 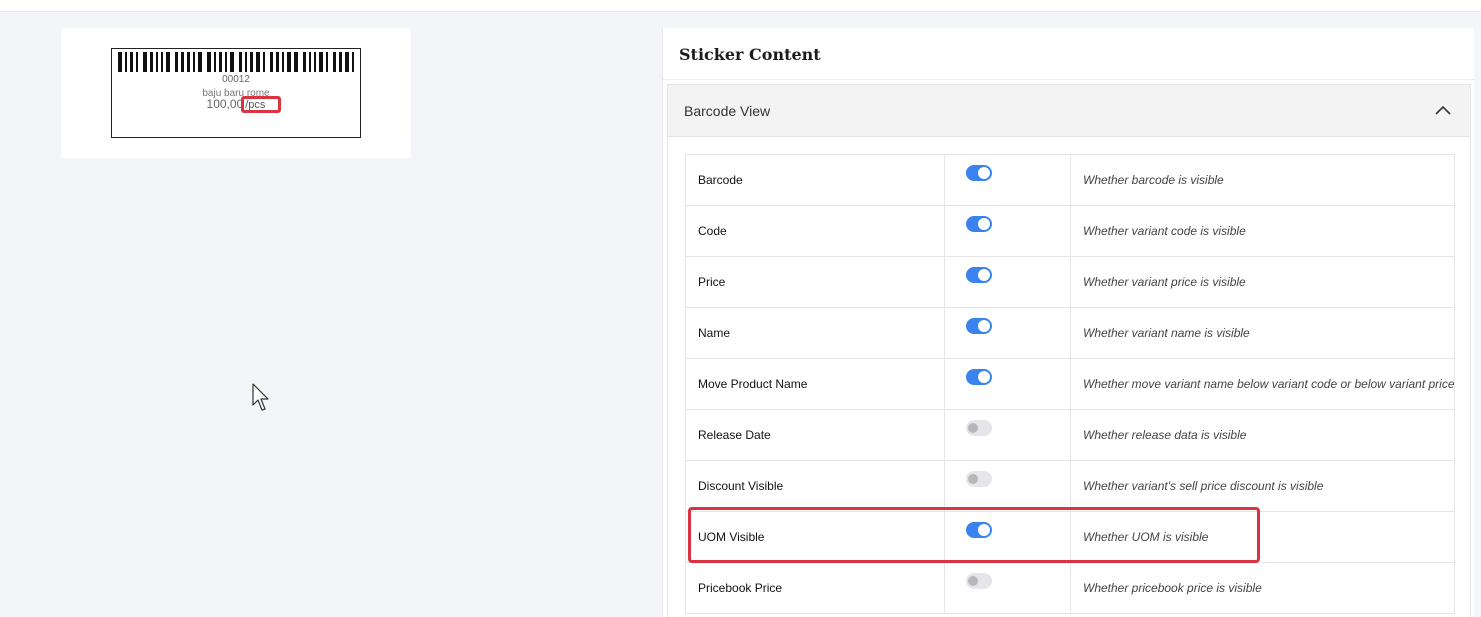 I want to click on setting-row-barcode: Barcode Whether barcode is visible, so click(x=1070, y=180).